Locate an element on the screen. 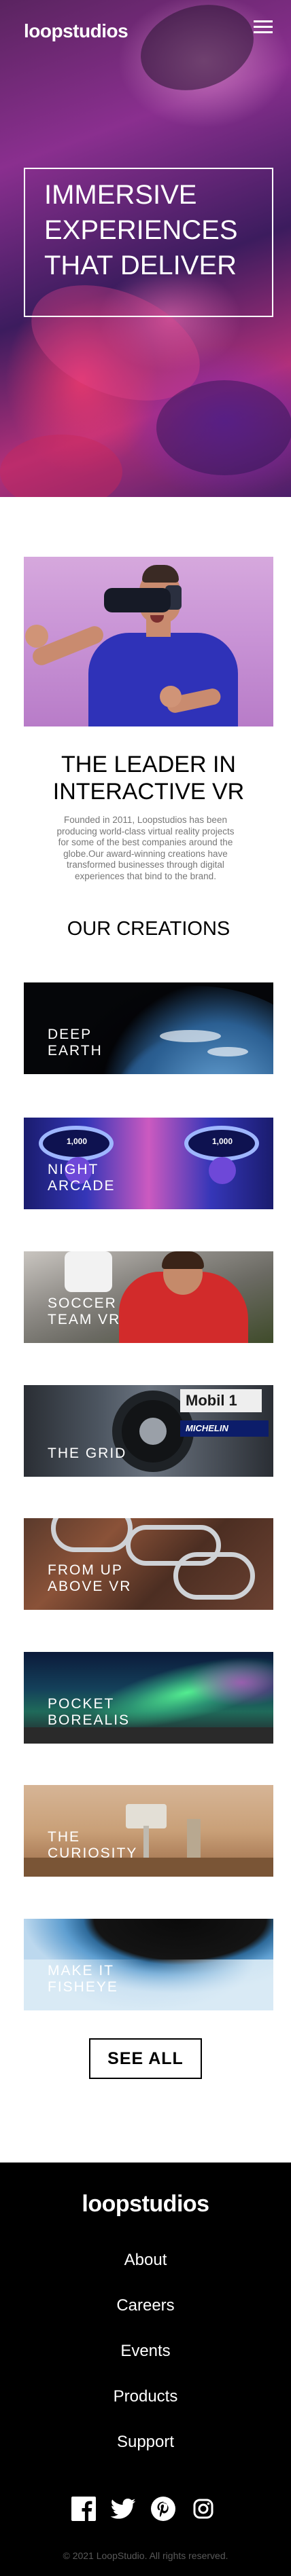 The width and height of the screenshot is (291, 2576). twitter-icon is located at coordinates (123, 2508).